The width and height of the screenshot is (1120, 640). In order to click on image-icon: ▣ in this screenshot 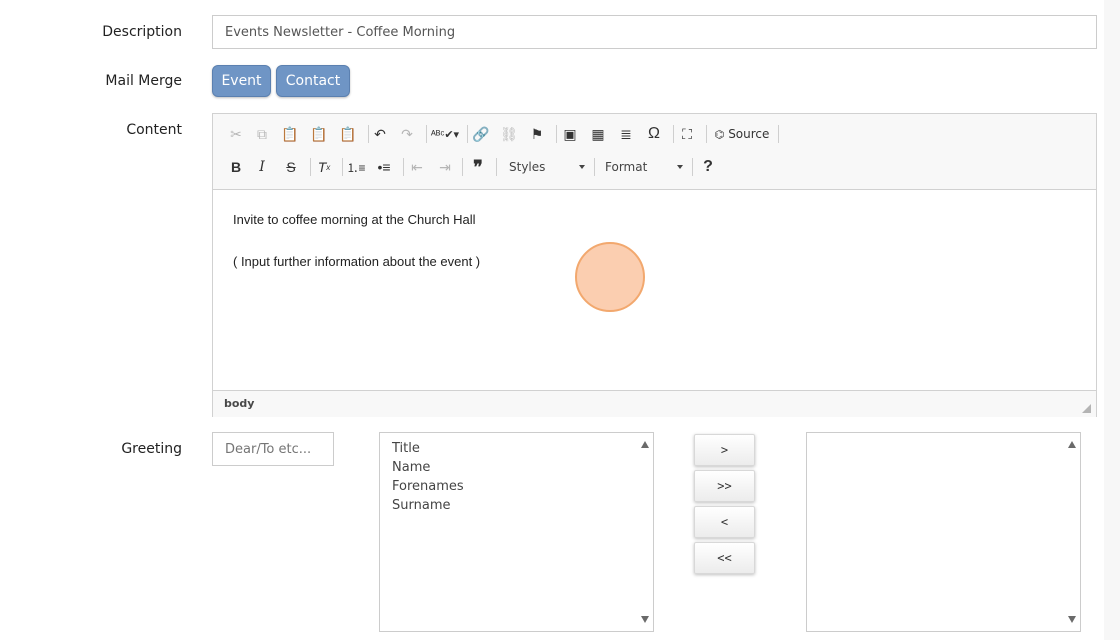, I will do `click(570, 134)`.